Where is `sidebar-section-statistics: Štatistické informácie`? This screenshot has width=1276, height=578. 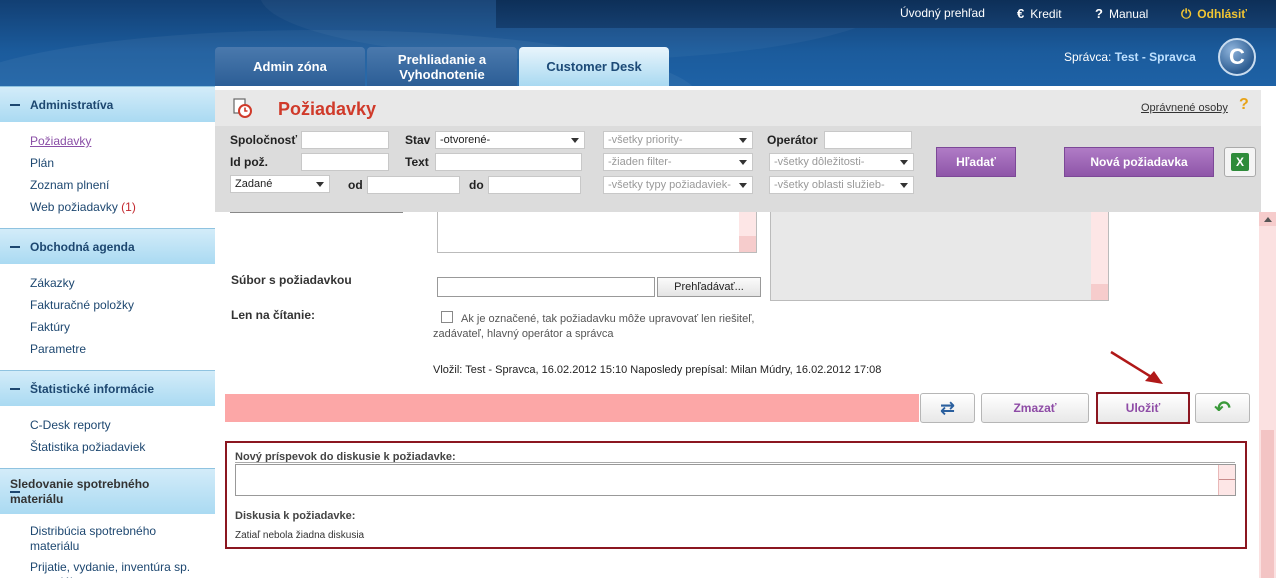
sidebar-section-statistics: Štatistické informácie is located at coordinates (107, 388).